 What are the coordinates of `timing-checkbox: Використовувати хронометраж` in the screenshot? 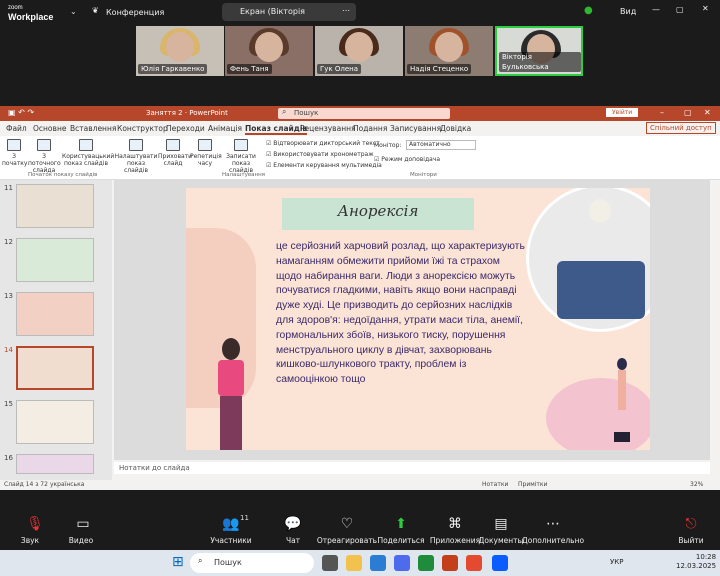 It's located at (319, 154).